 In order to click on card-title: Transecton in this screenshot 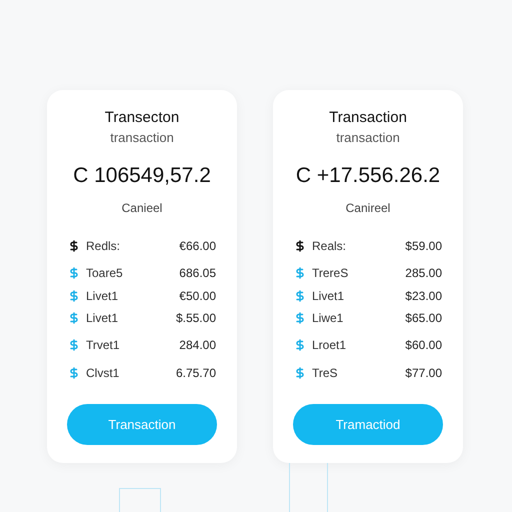, I will do `click(142, 118)`.